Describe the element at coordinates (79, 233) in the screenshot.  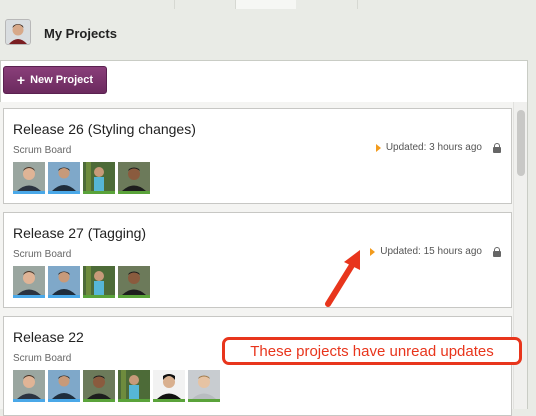
I see `project-title: Release 27 (Tagging)` at that location.